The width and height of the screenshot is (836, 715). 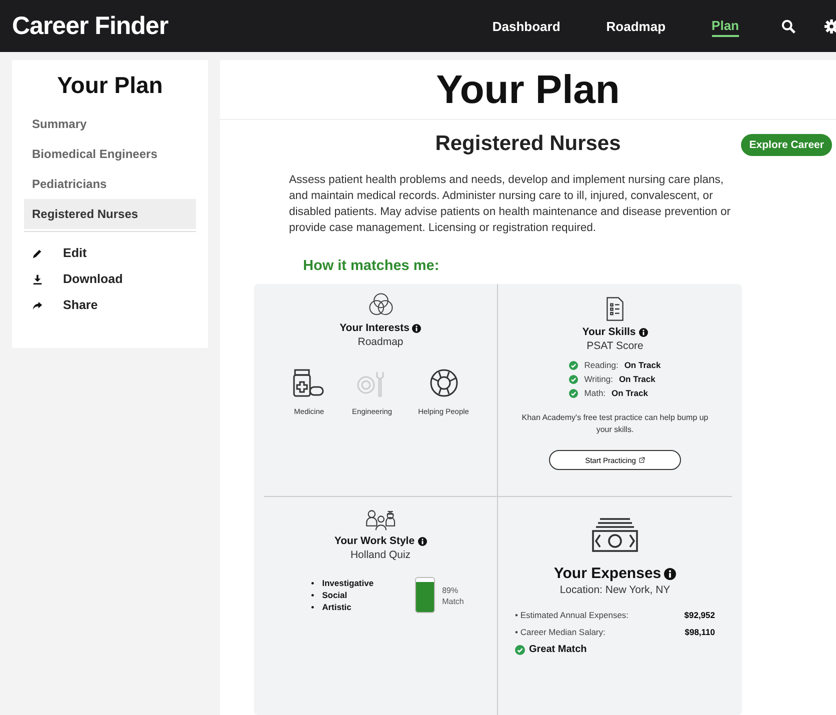 I want to click on nav-link: Dashboard, so click(x=526, y=26).